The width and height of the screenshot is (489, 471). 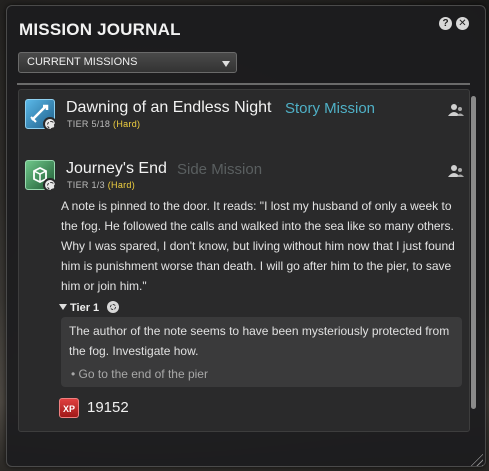 What do you see at coordinates (113, 307) in the screenshot?
I see `timer-icon` at bounding box center [113, 307].